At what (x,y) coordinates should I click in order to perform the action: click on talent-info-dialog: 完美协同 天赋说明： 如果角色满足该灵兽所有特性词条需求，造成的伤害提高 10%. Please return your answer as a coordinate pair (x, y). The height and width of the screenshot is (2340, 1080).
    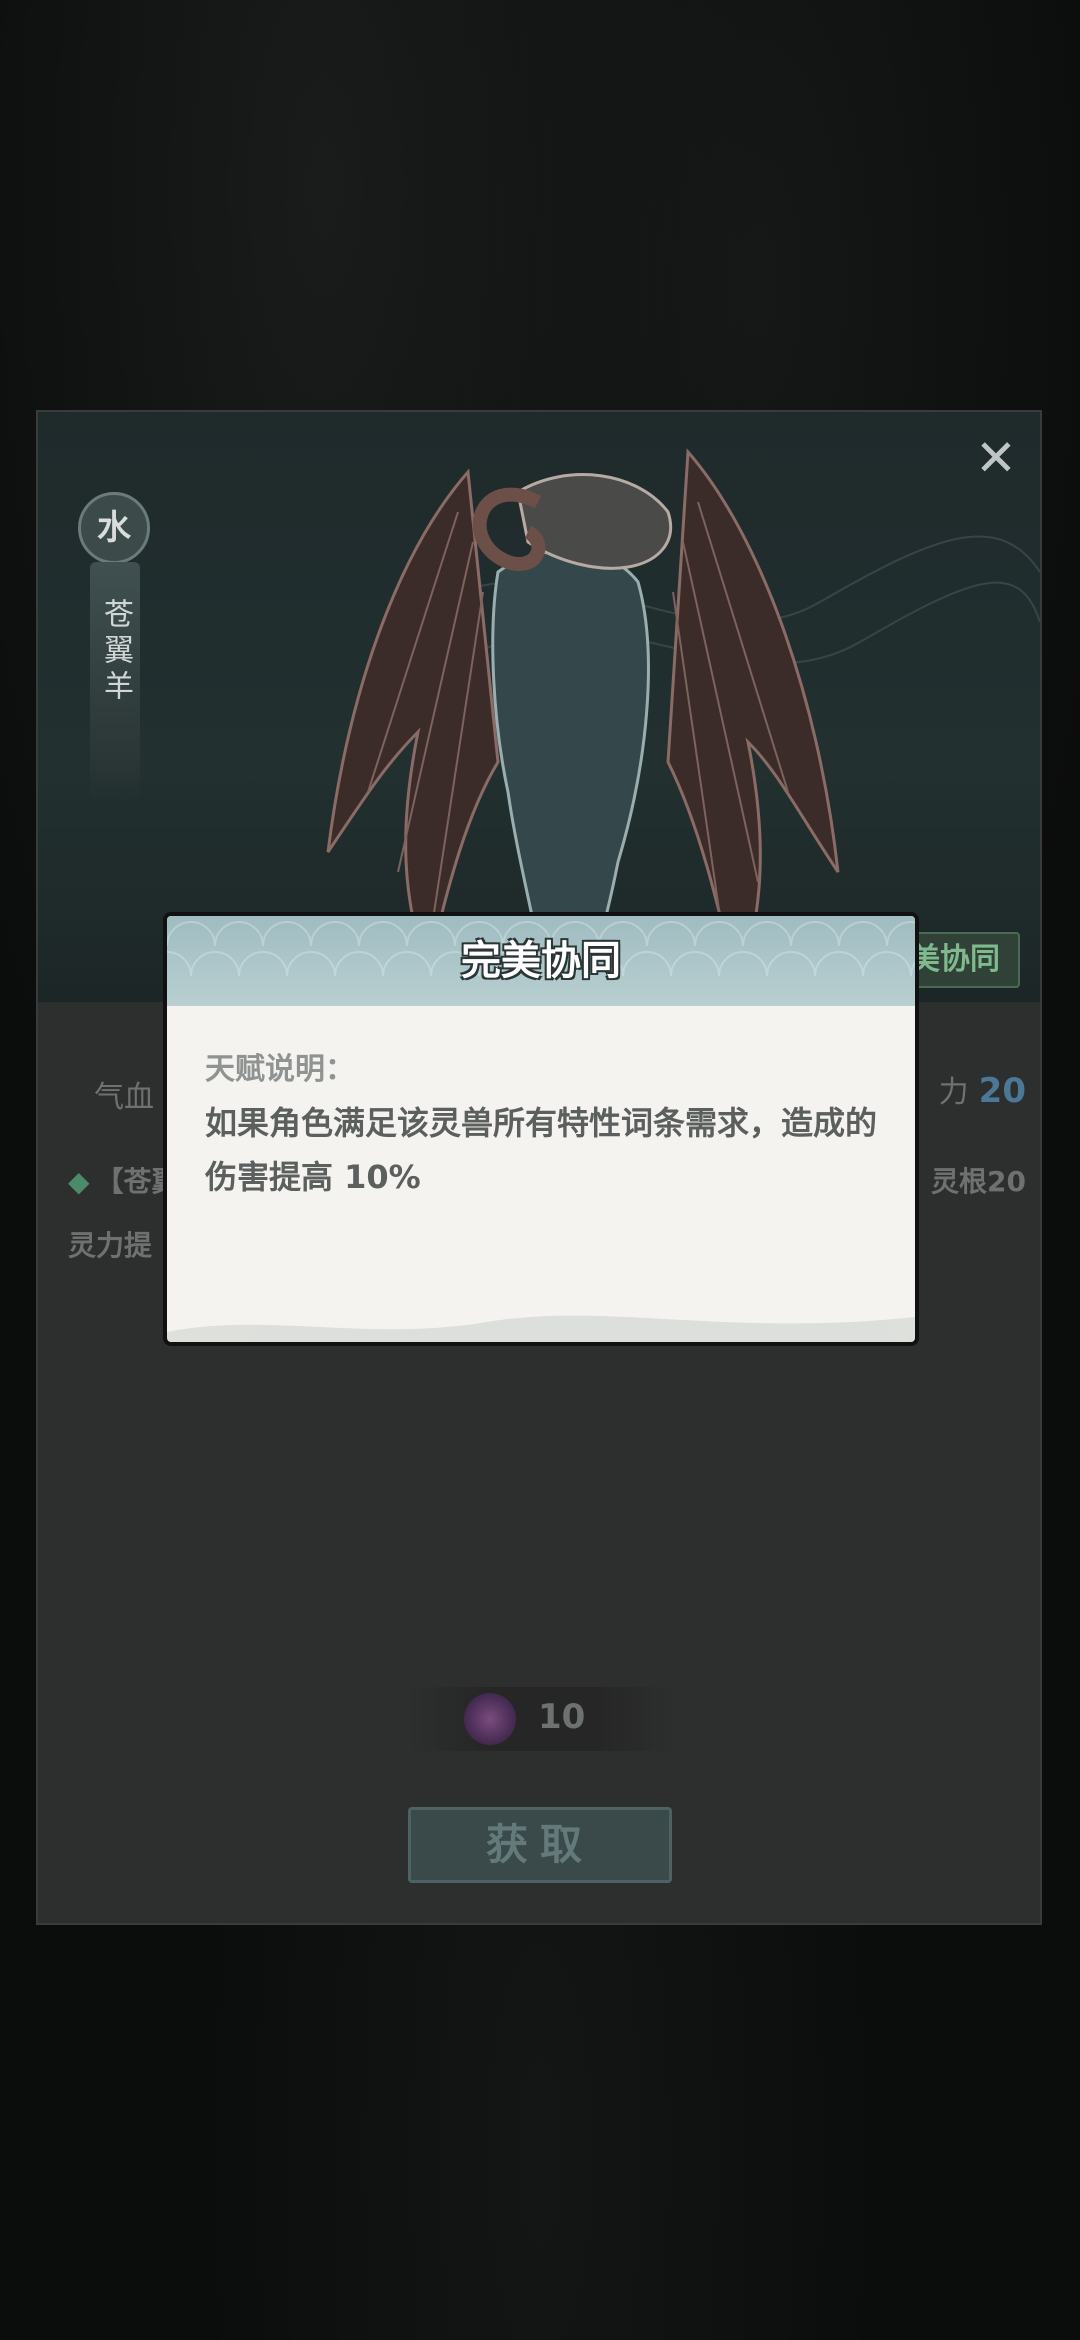
    Looking at the image, I should click on (541, 1129).